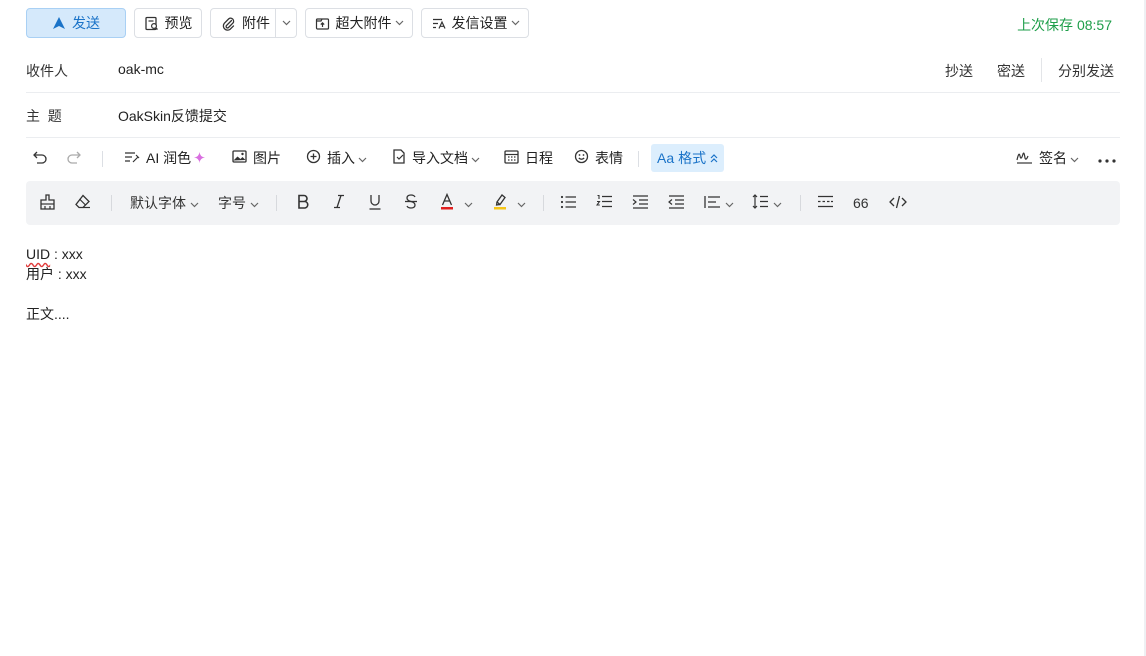 This screenshot has height=656, width=1146. I want to click on bold-icon, so click(303, 203).